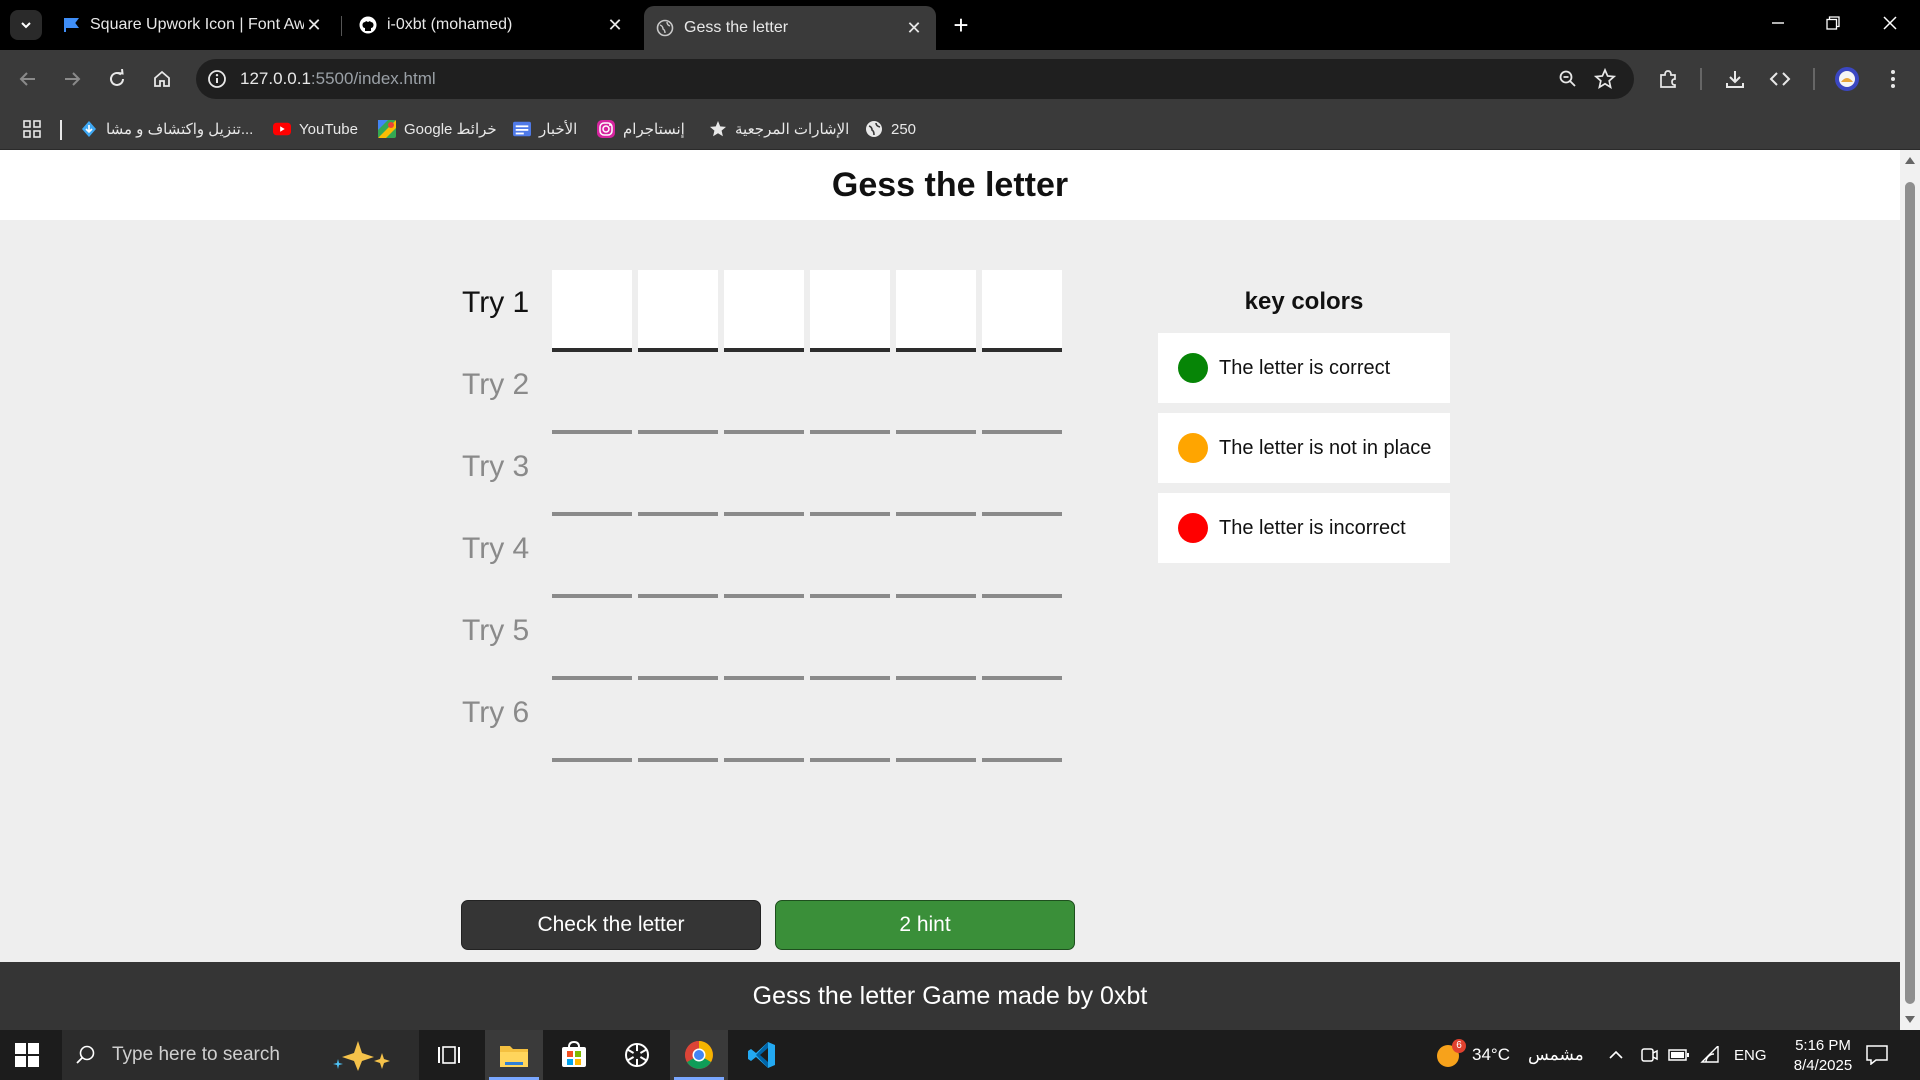 The image size is (1920, 1080). I want to click on apps-button, so click(32, 129).